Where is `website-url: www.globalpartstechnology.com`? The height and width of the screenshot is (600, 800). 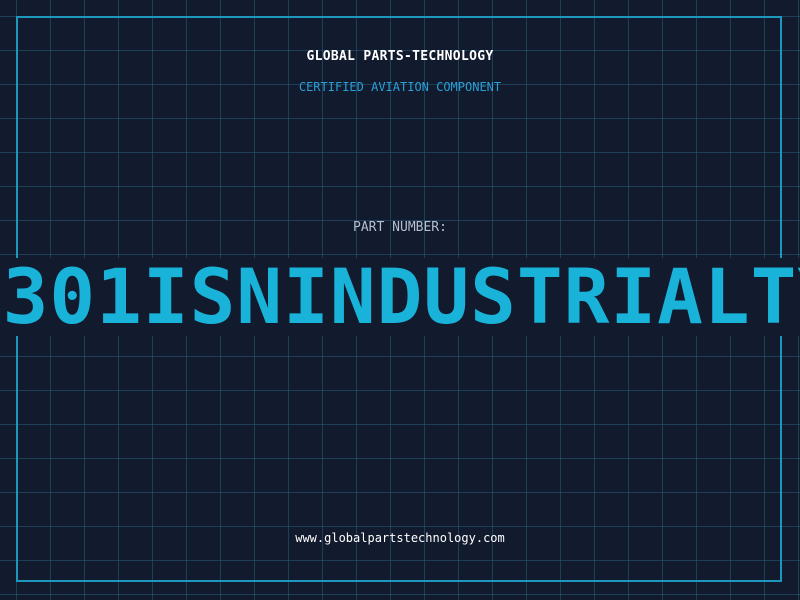
website-url: www.globalpartstechnology.com is located at coordinates (400, 538).